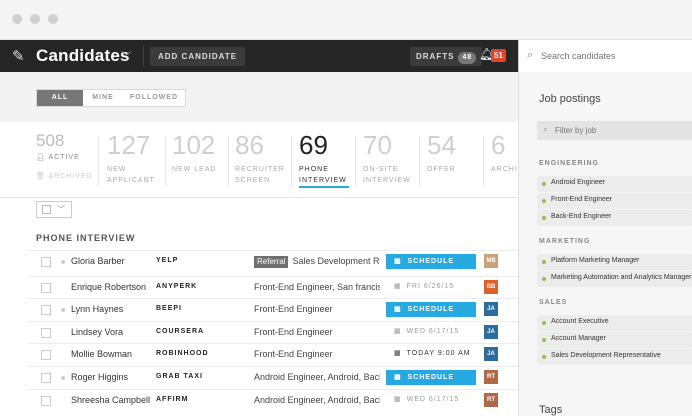  Describe the element at coordinates (446, 56) in the screenshot. I see `drafts-button: DRAFTS 48` at that location.